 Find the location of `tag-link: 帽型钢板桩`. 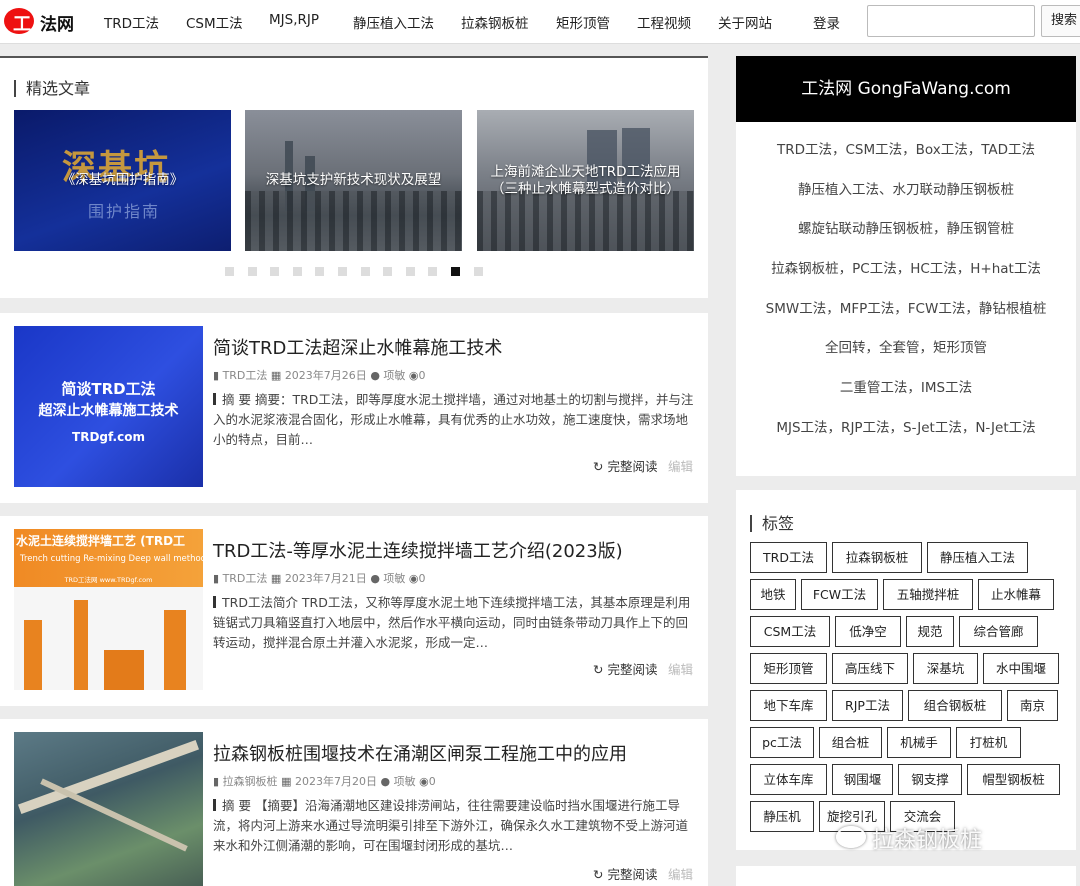

tag-link: 帽型钢板桩 is located at coordinates (1013, 779).